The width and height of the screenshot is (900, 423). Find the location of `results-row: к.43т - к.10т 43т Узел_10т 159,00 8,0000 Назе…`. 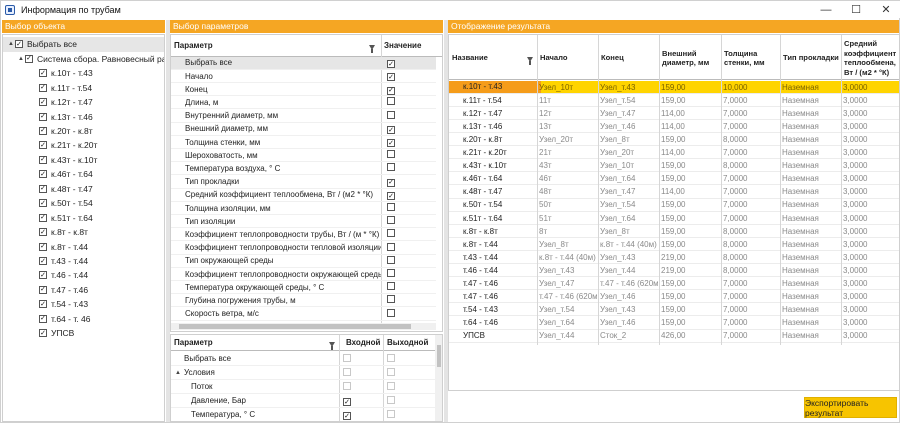

results-row: к.43т - к.10т 43т Узел_10т 159,00 8,0000 Назе… is located at coordinates (674, 166).